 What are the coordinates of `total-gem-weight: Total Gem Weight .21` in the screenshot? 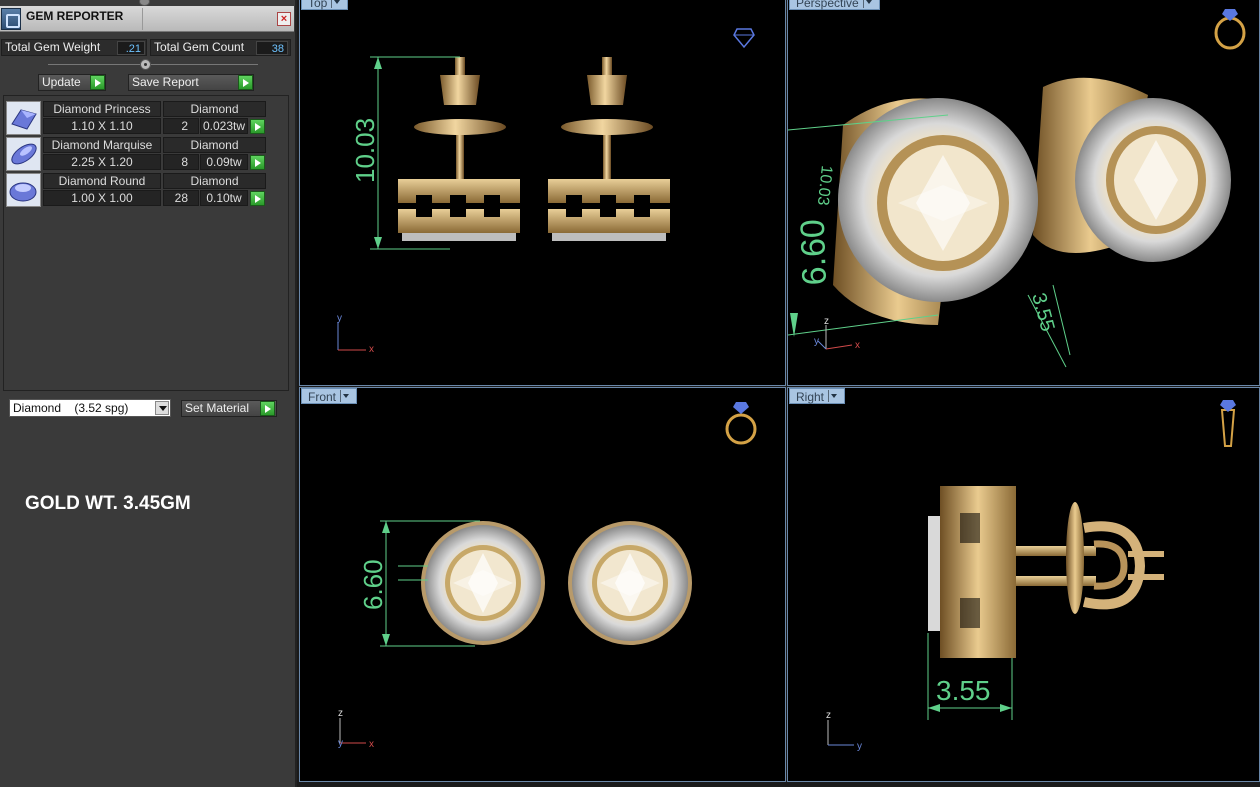 It's located at (74, 47).